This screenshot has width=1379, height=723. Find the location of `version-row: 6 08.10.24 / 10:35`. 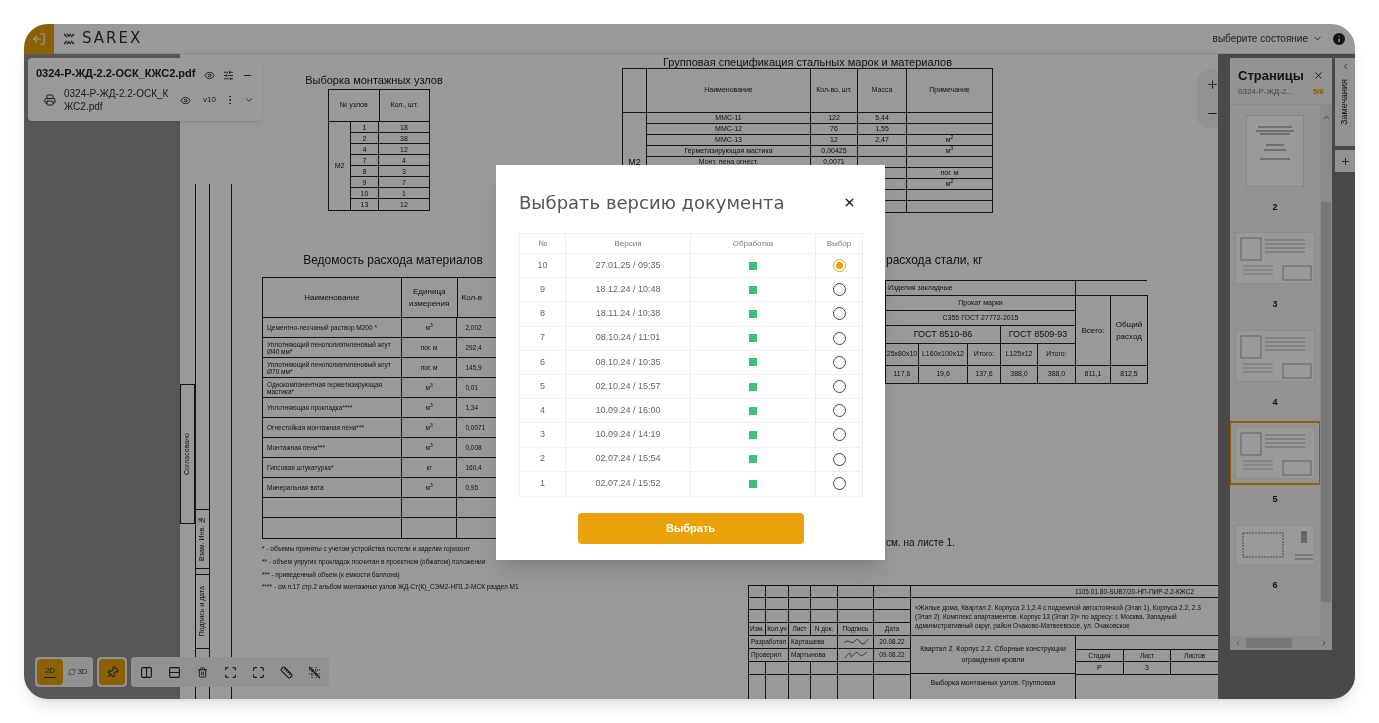

version-row: 6 08.10.24 / 10:35 is located at coordinates (691, 362).